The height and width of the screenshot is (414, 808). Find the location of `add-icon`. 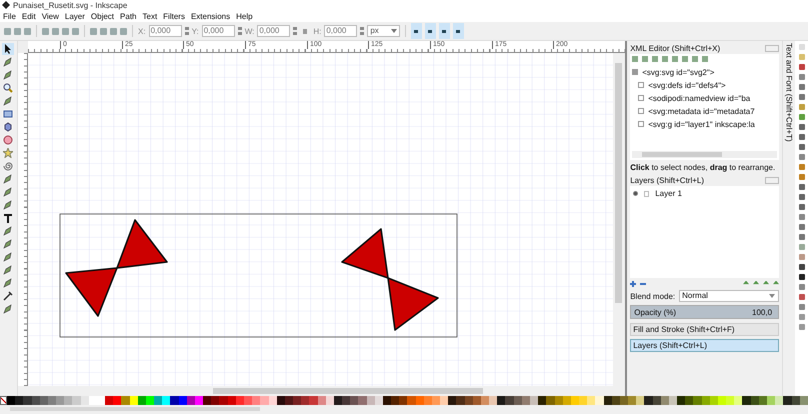

add-icon is located at coordinates (633, 283).